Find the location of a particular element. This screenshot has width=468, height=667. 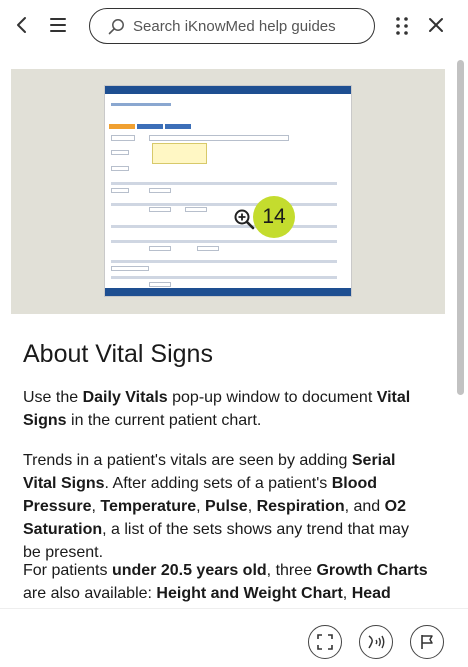

paragraph-text: pop-up window to document is located at coordinates (272, 397).